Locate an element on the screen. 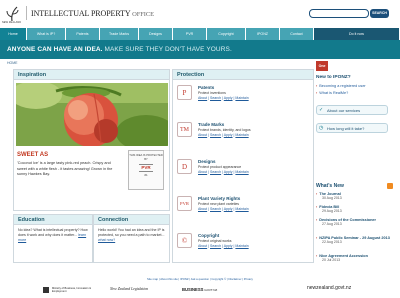 Image resolution: width=400 pixels, height=298 pixels. trade-marks-icon: TM is located at coordinates (184, 129).